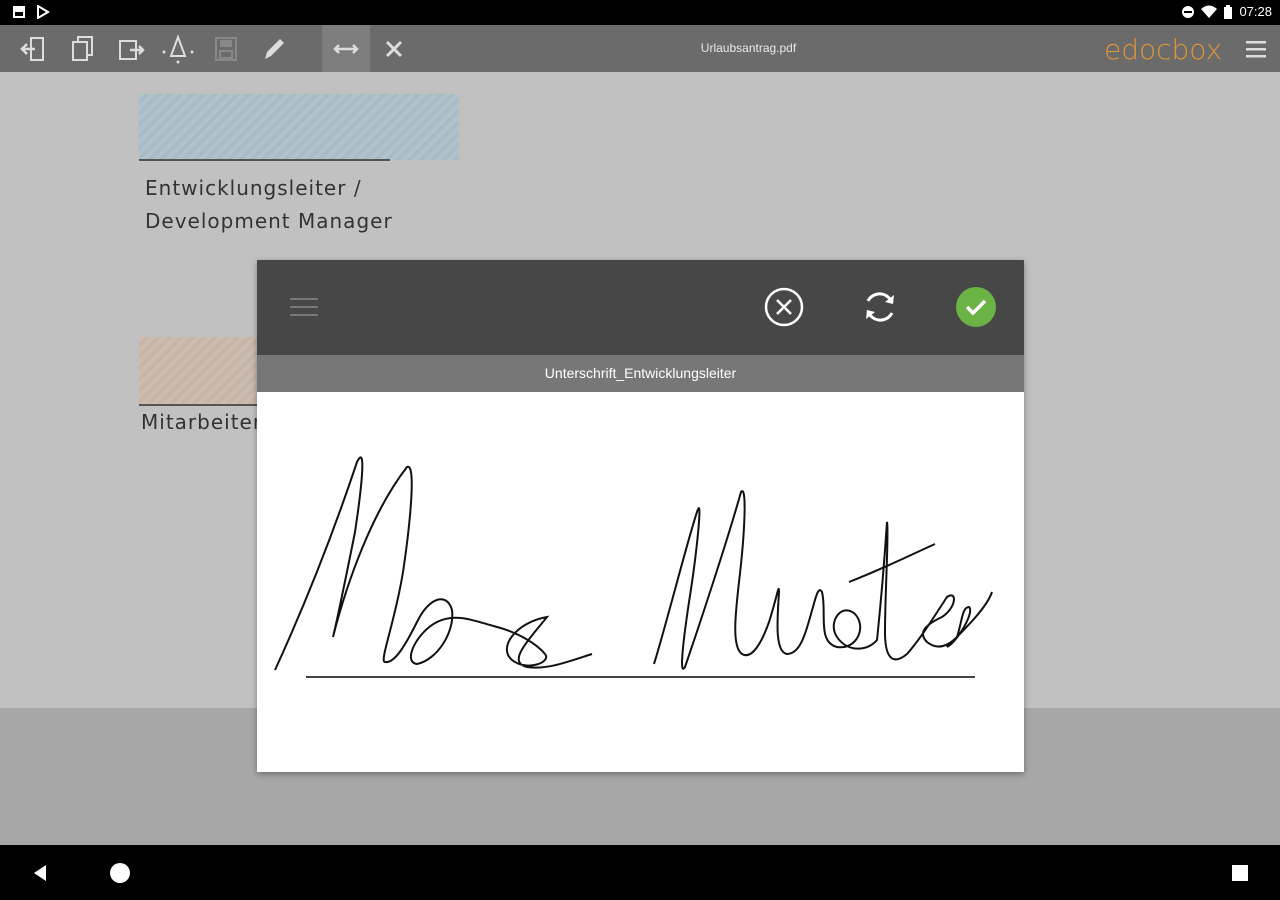  Describe the element at coordinates (198, 371) in the screenshot. I see `signature-field-employee` at that location.